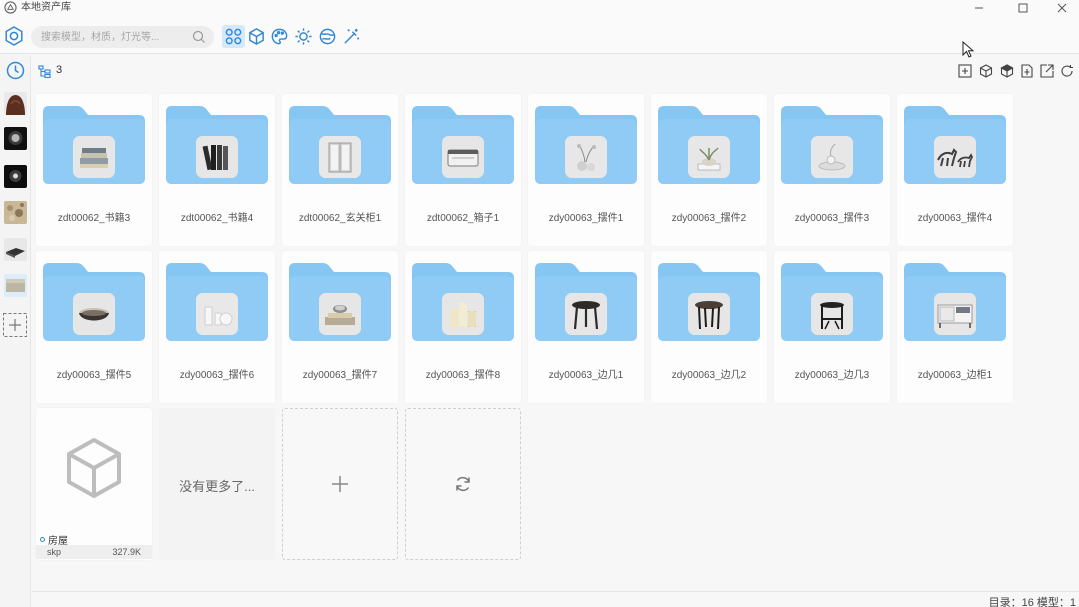 The width and height of the screenshot is (1079, 607). I want to click on model-card-house: 房屋 skp 327.9K, so click(94, 484).